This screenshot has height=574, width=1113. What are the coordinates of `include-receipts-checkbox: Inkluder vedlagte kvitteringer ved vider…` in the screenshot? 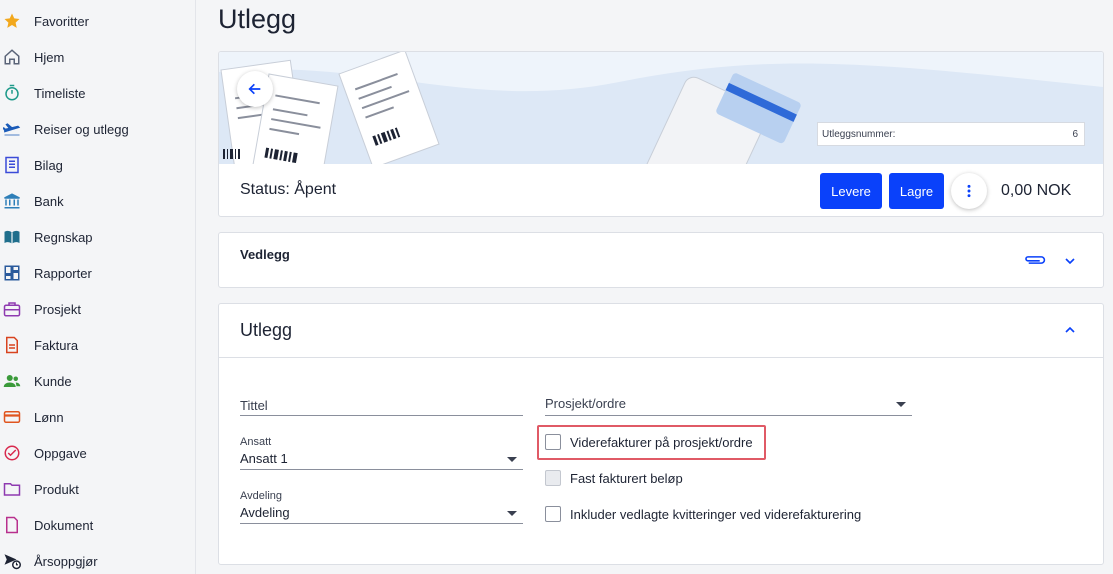 It's located at (703, 514).